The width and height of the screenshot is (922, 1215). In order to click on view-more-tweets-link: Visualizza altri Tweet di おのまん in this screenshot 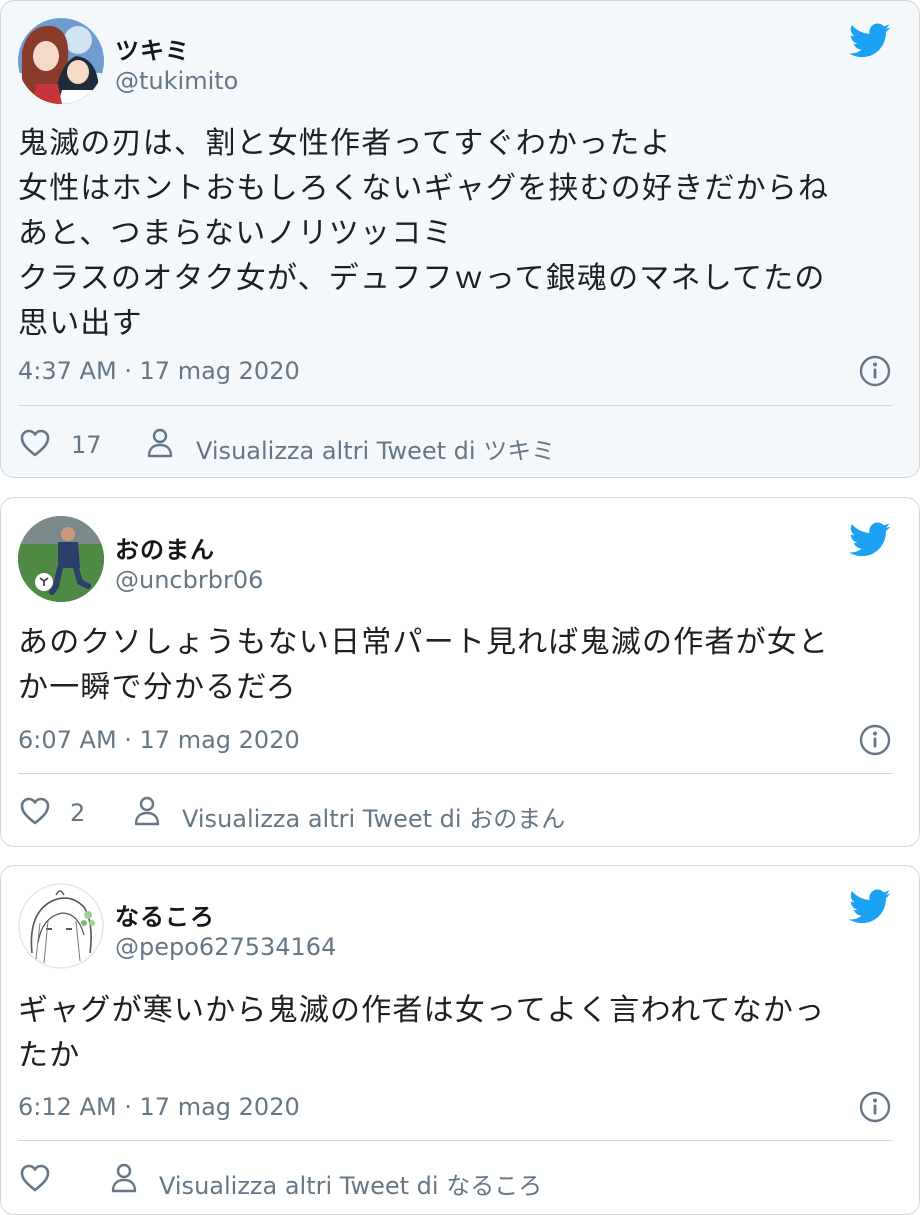, I will do `click(373, 816)`.